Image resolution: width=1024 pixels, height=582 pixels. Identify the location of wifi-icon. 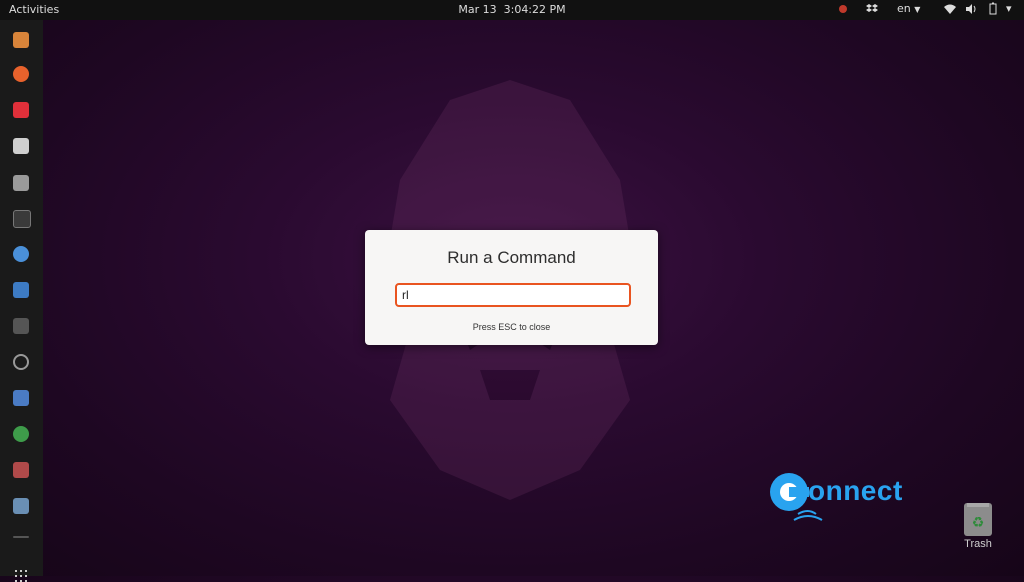
(950, 10).